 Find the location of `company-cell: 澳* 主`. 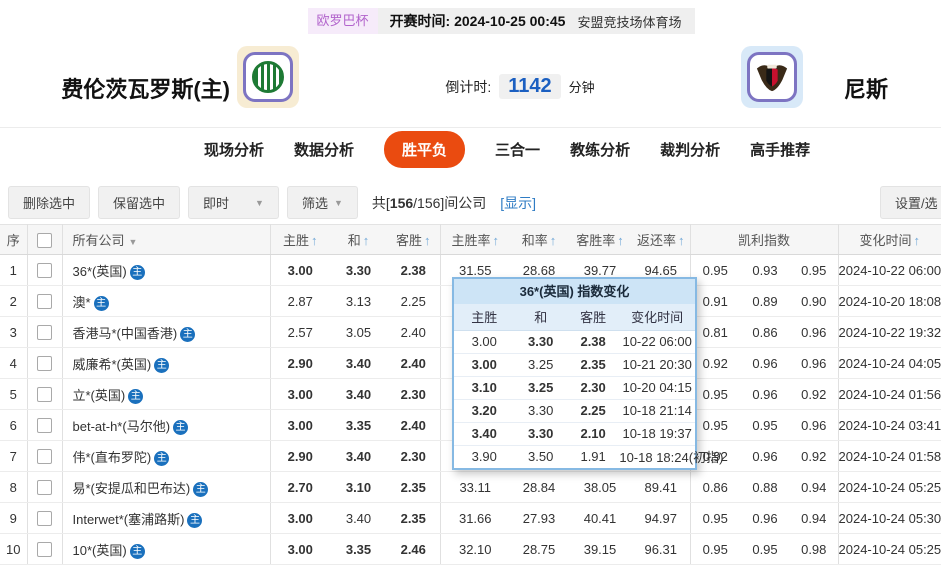

company-cell: 澳* 主 is located at coordinates (166, 301).